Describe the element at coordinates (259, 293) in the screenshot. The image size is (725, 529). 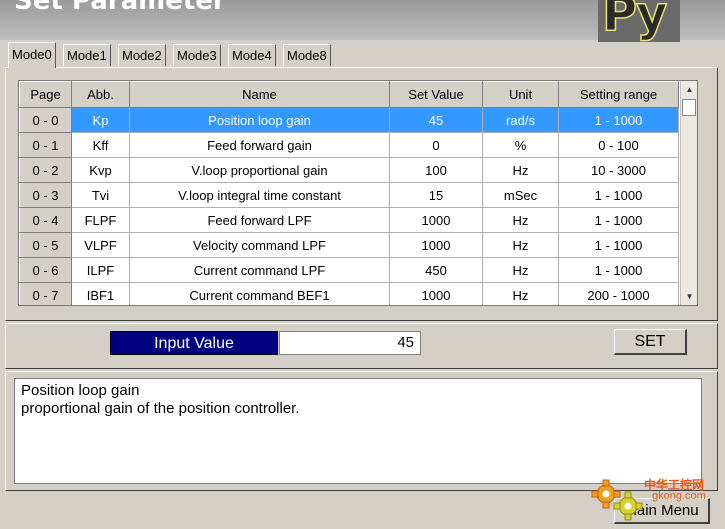
I see `name-cell: Current command BEF1` at that location.